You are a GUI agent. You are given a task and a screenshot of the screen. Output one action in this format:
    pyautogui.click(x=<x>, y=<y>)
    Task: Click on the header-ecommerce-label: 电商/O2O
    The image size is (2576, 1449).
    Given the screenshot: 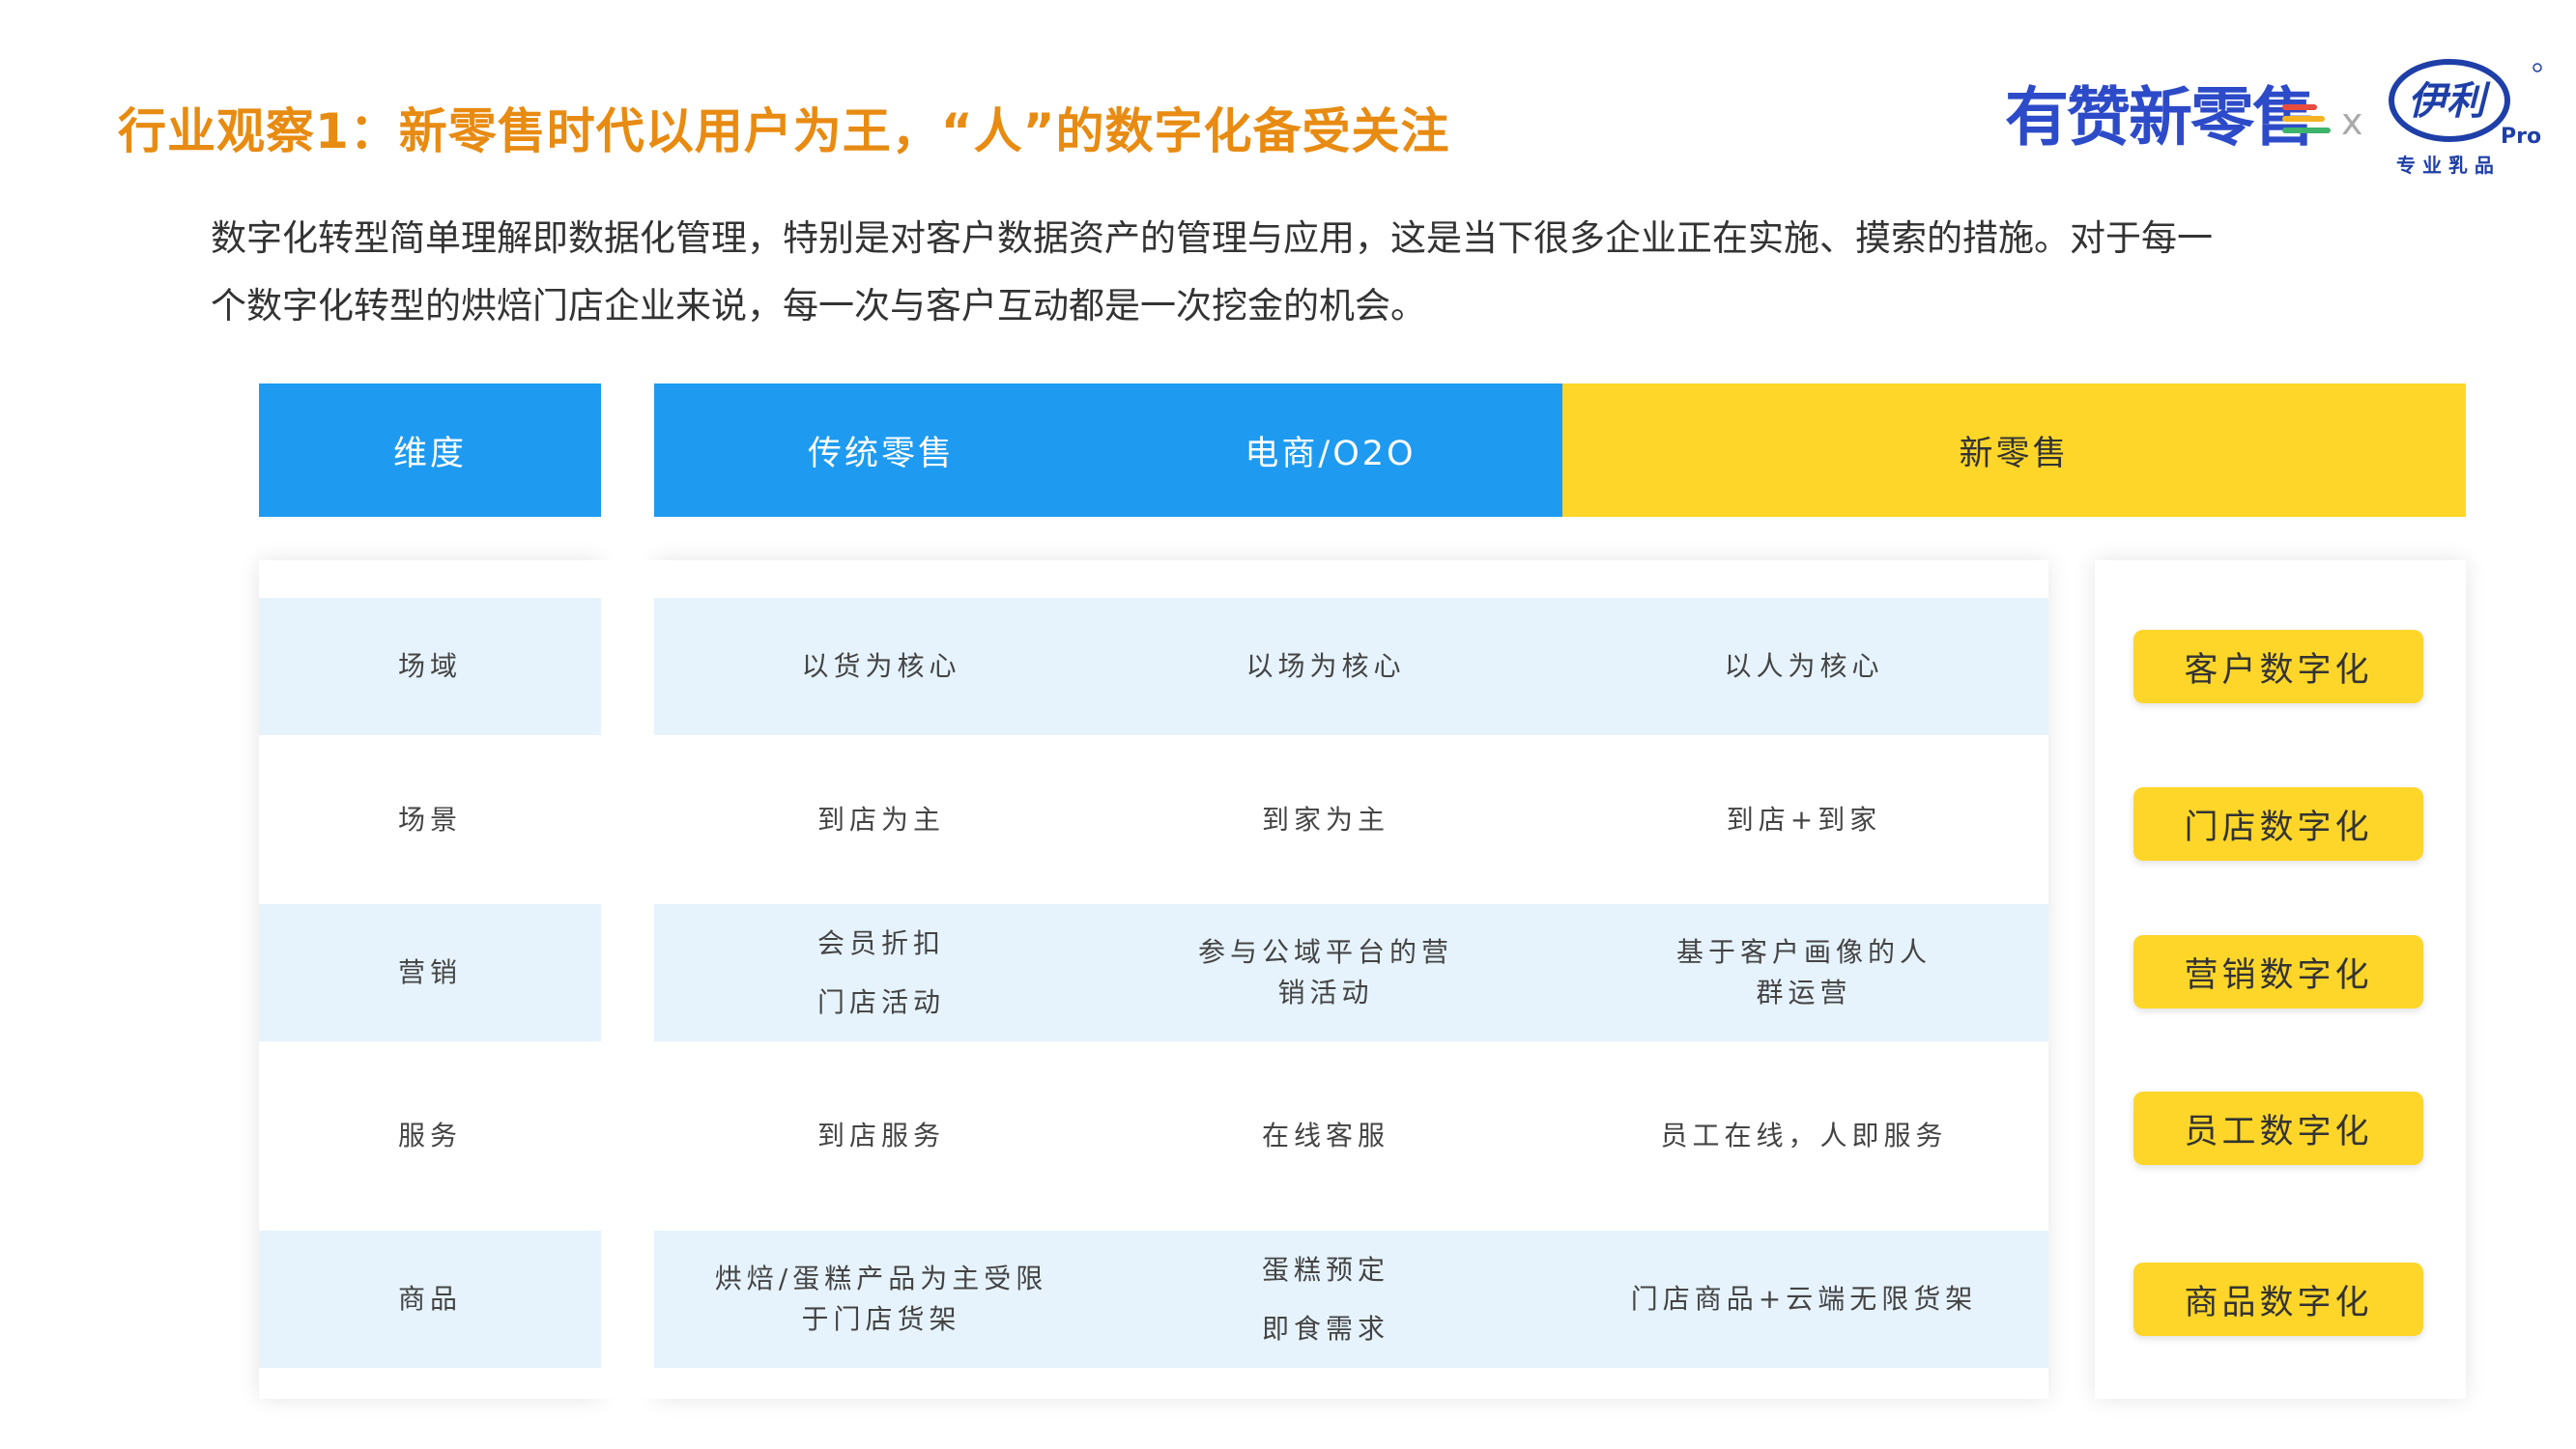 What is the action you would take?
    pyautogui.click(x=1331, y=453)
    